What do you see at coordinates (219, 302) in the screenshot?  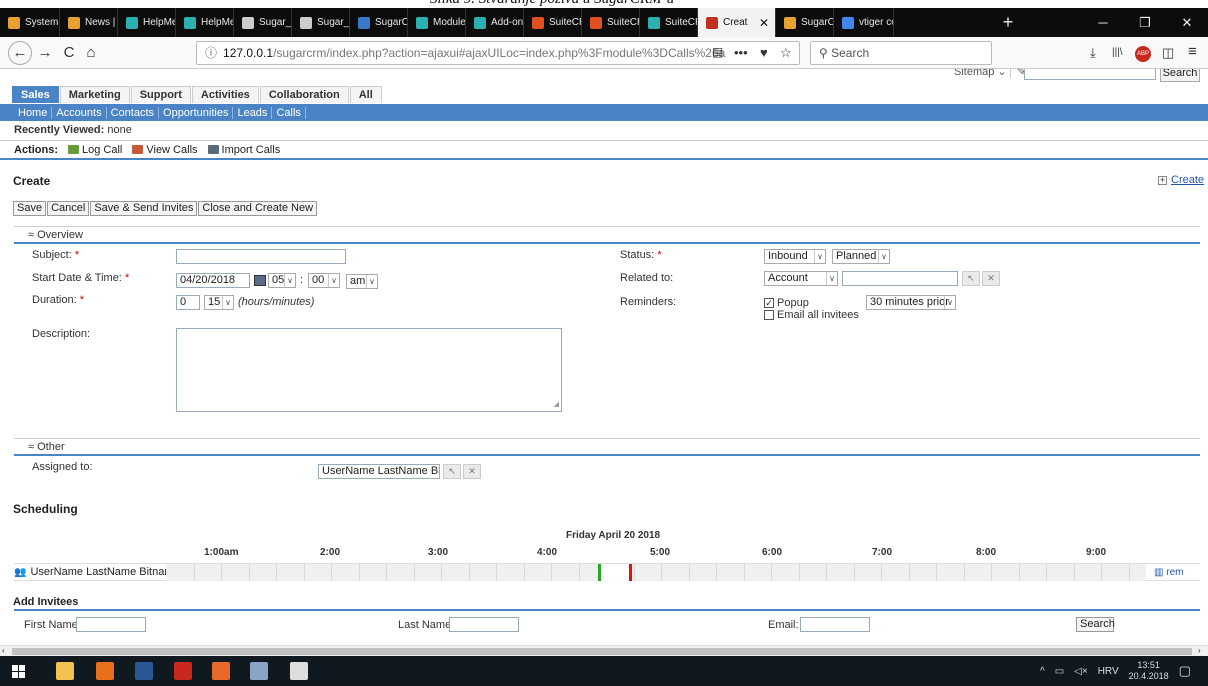 I see `duration-minutes-select: 15 ∨` at bounding box center [219, 302].